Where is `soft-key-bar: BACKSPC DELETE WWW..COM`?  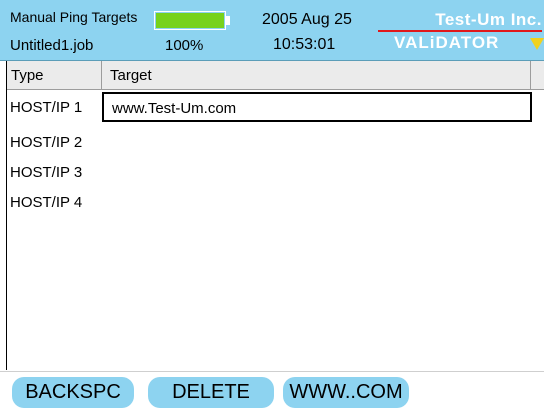 soft-key-bar: BACKSPC DELETE WWW..COM is located at coordinates (272, 390).